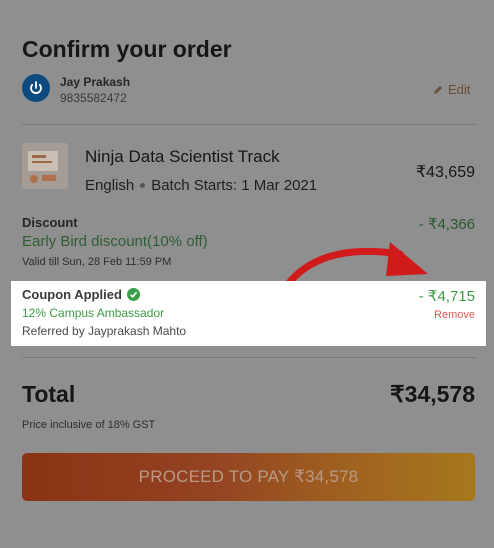  What do you see at coordinates (49, 394) in the screenshot?
I see `total-label: Total` at bounding box center [49, 394].